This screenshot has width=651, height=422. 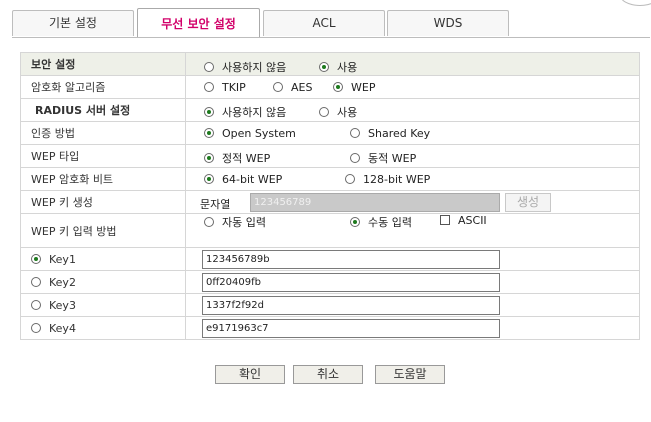 What do you see at coordinates (445, 220) in the screenshot?
I see `checkbox-icon` at bounding box center [445, 220].